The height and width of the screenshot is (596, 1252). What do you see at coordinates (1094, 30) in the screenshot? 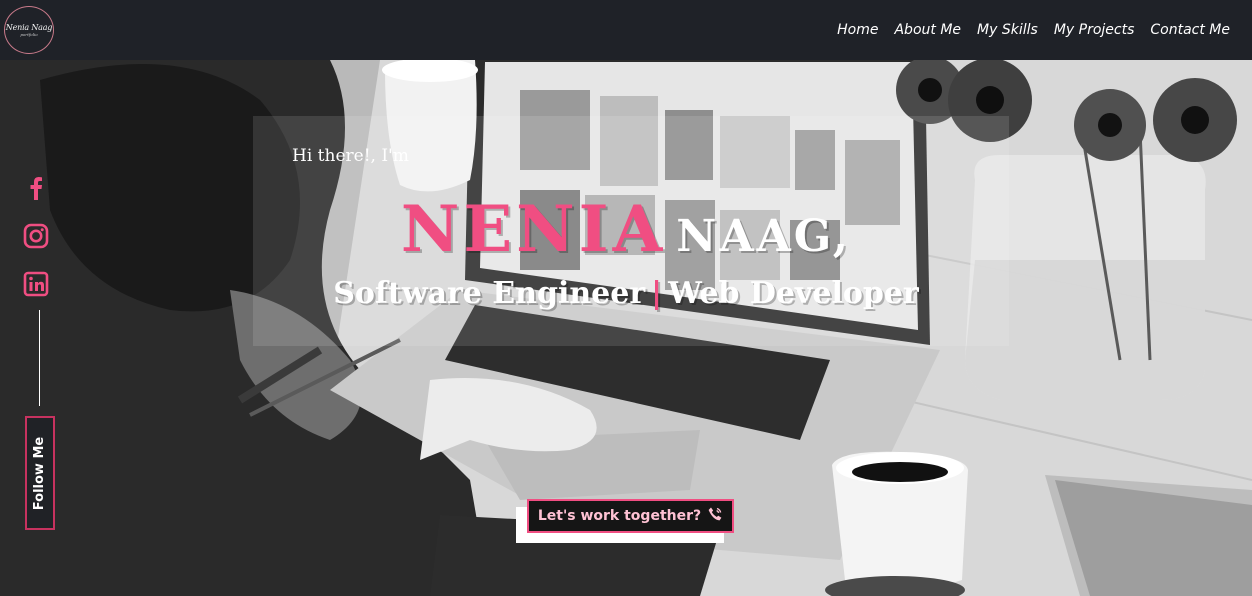
I see `nav-my-projects: My Projects` at bounding box center [1094, 30].